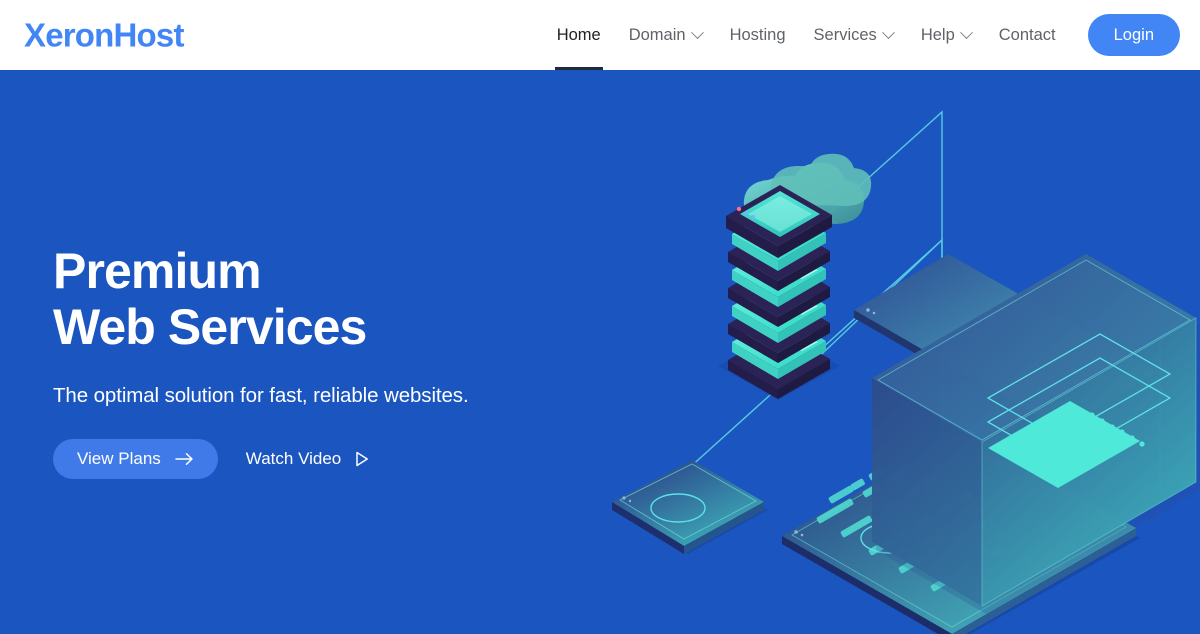  Describe the element at coordinates (157, 271) in the screenshot. I see `hero-title-line-1: Premium` at that location.